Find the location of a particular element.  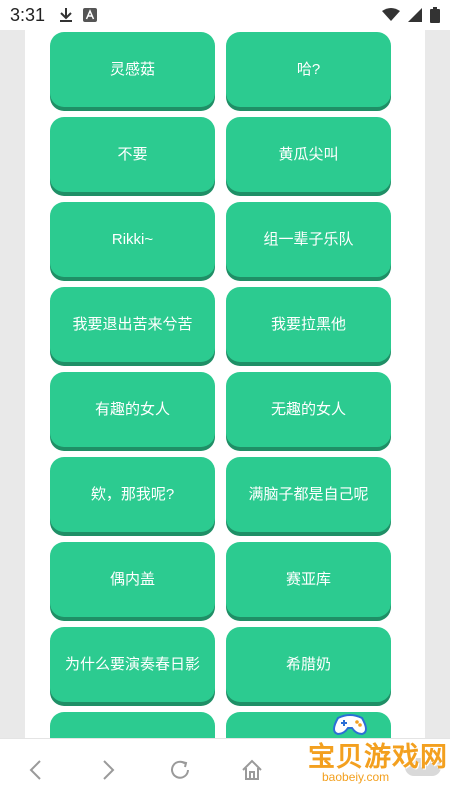

sound-button: 黄瓜尖叫 is located at coordinates (308, 154).